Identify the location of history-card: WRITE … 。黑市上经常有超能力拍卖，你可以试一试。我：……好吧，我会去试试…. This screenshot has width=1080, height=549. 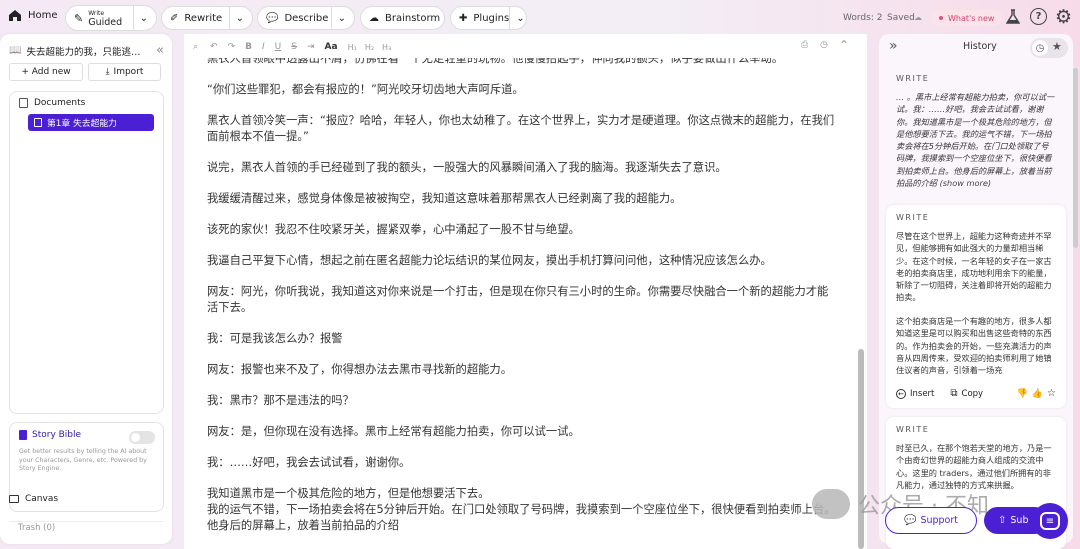
(976, 131).